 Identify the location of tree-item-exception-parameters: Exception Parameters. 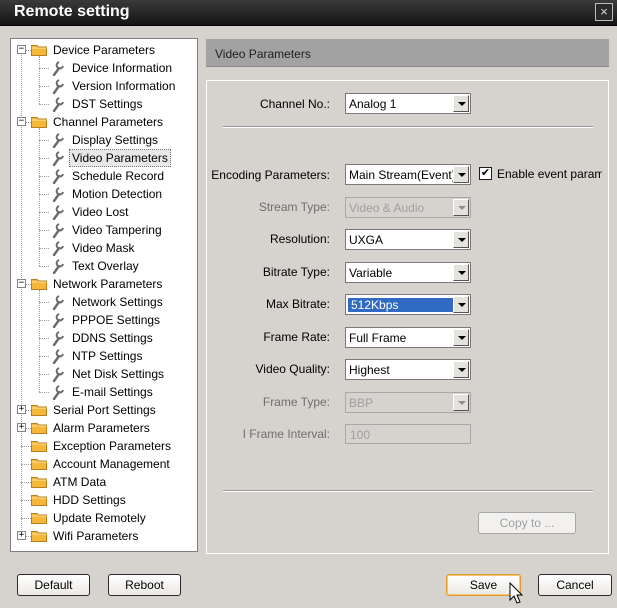
(104, 446).